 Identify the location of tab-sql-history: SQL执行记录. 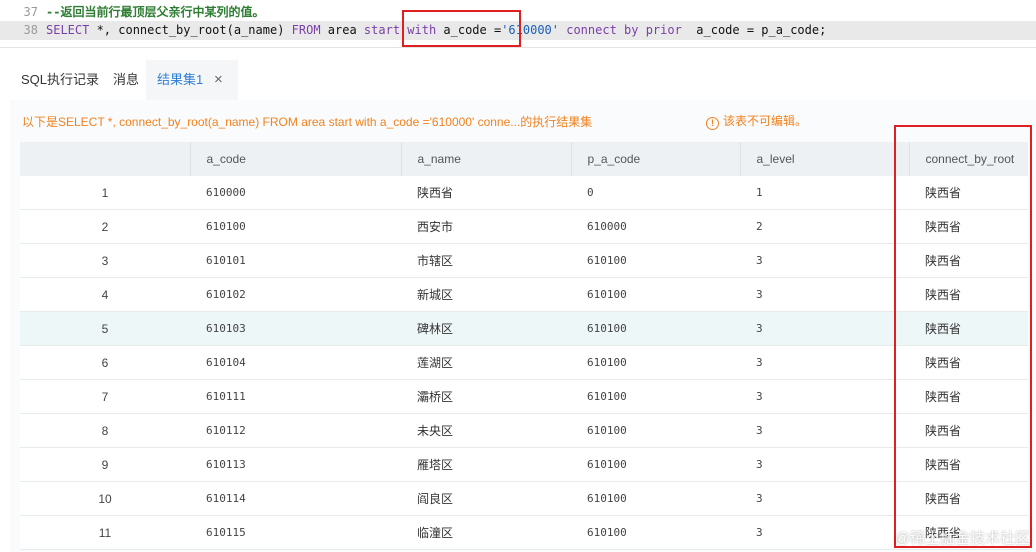
(60, 80).